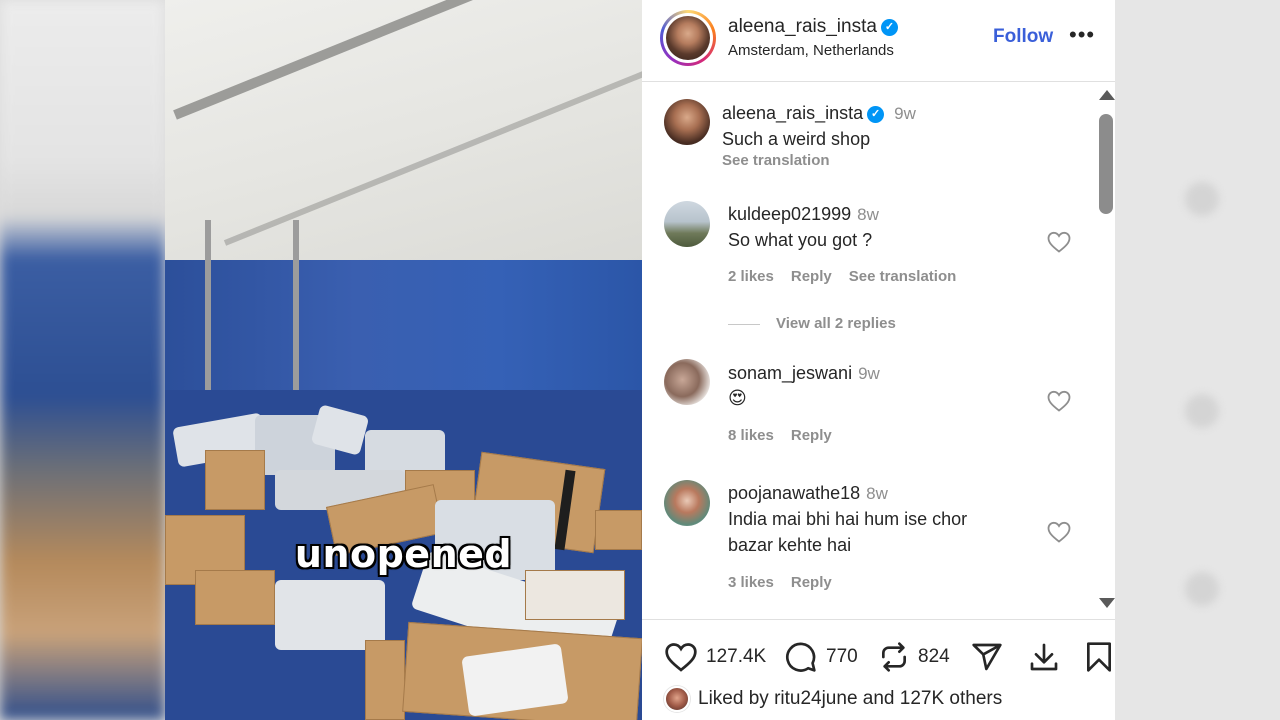 The image size is (1280, 720). Describe the element at coordinates (736, 656) in the screenshot. I see `likes-count: 127.4K` at that location.